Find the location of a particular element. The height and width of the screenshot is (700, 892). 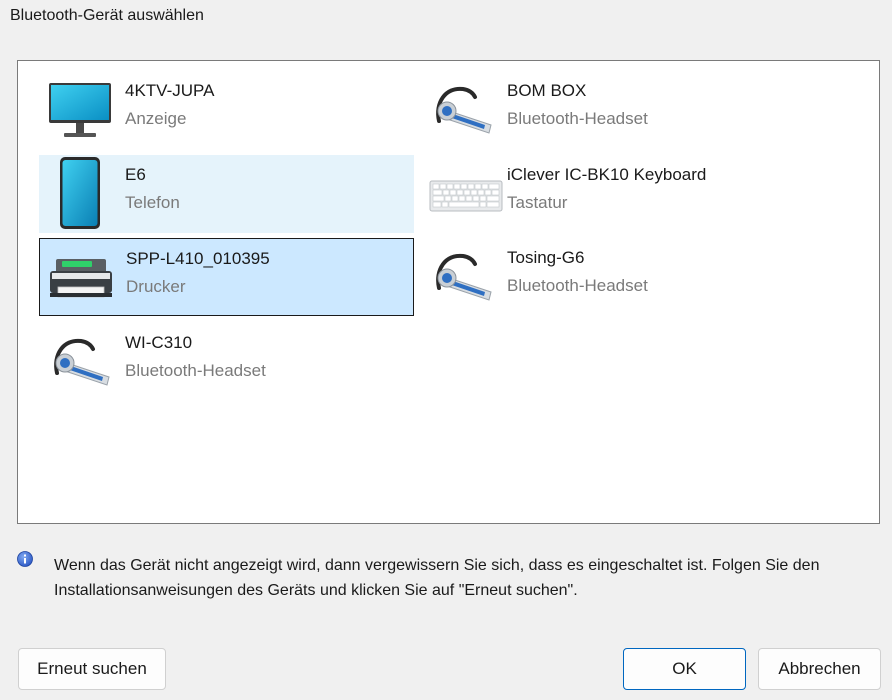

device-item-iclever-keyboard: iClever IC-BK10 Keyboard Tastatur is located at coordinates (608, 194).